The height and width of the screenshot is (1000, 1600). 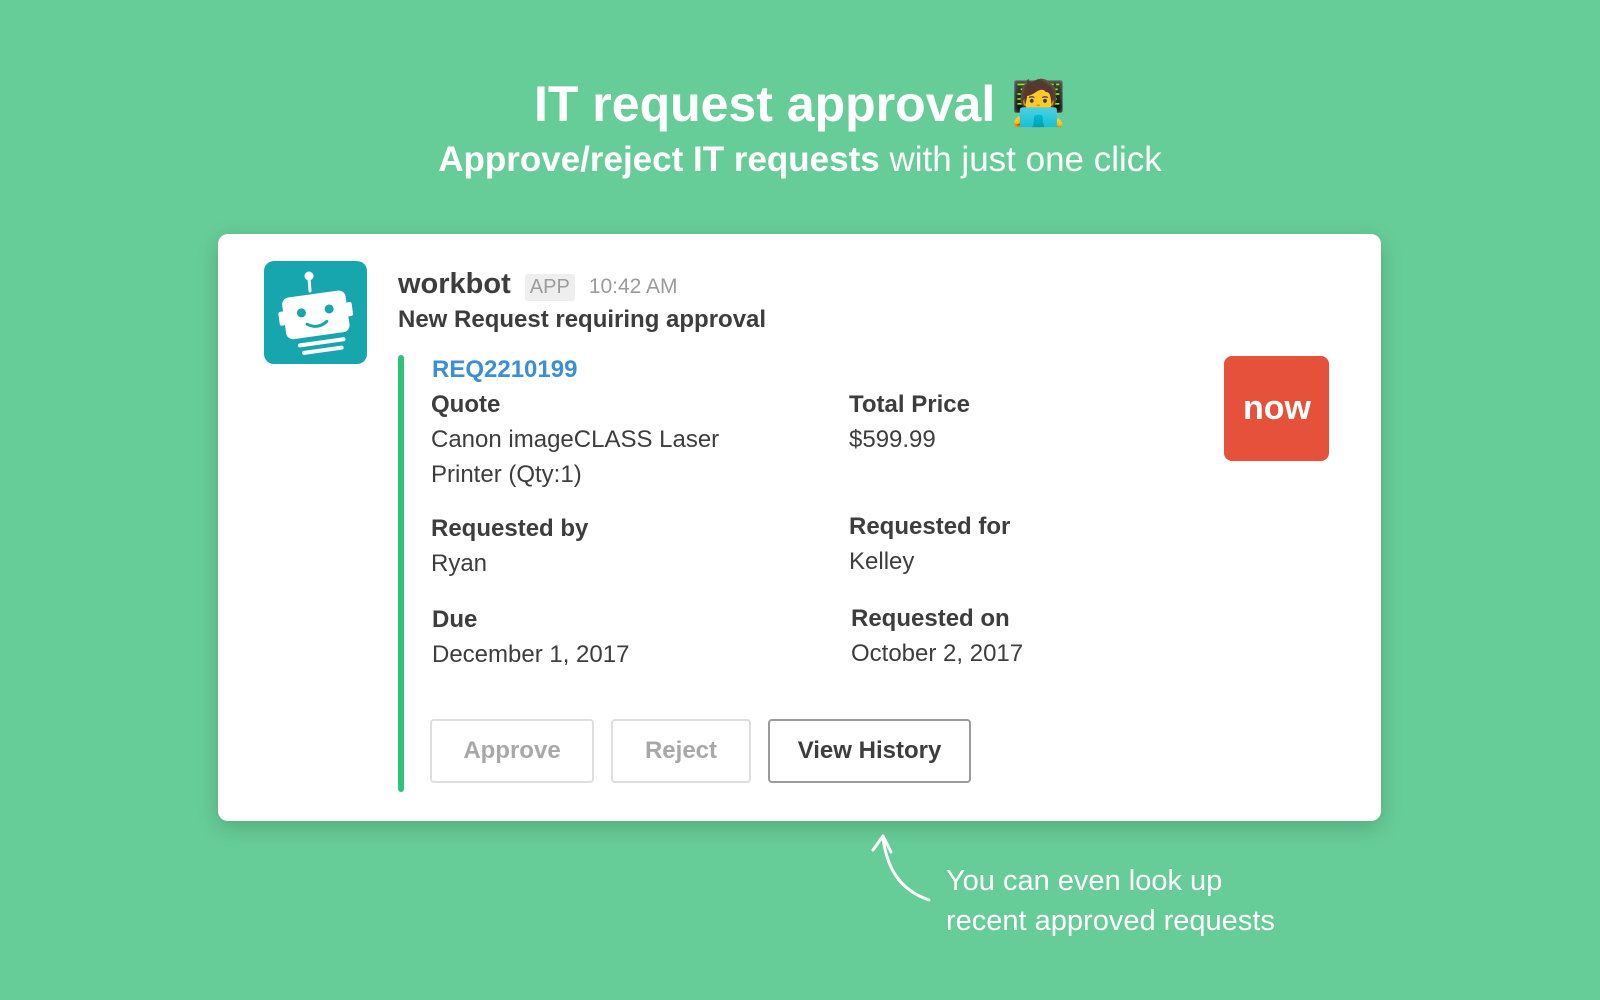 I want to click on hero-title: IT request approval 🧑‍💻, so click(x=800, y=104).